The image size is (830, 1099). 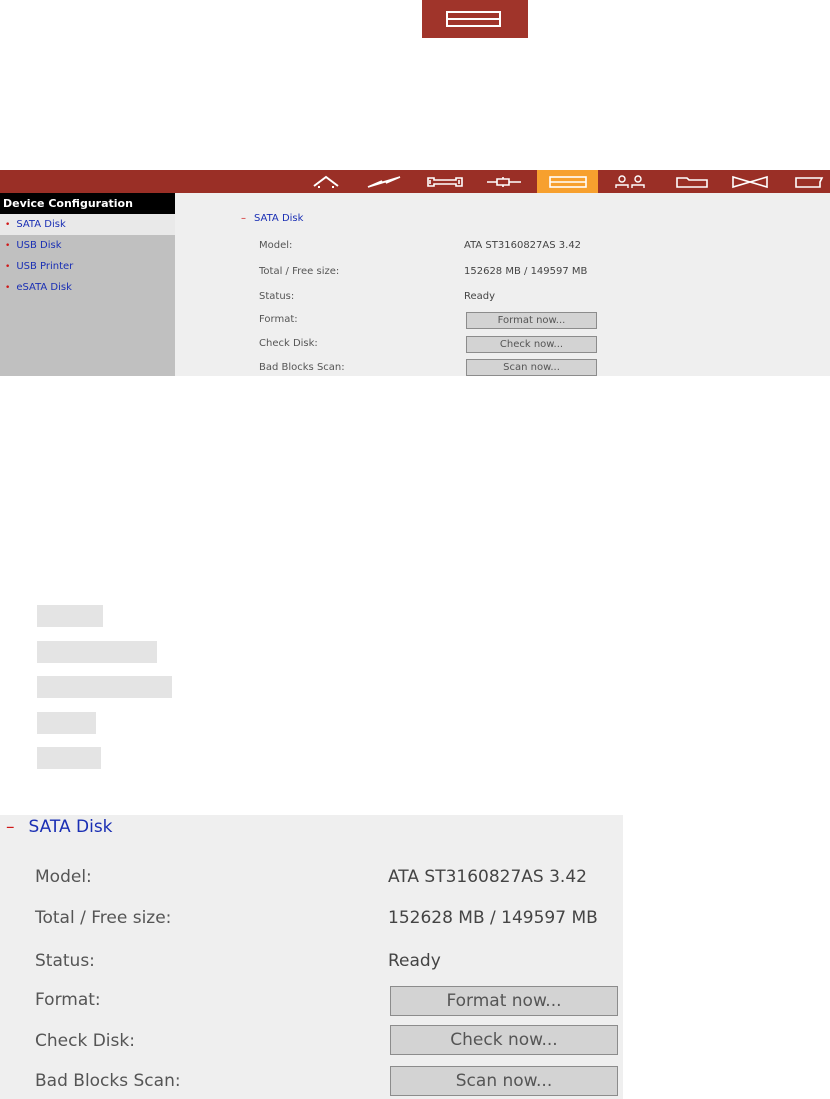 I want to click on home-icon, so click(x=326, y=181).